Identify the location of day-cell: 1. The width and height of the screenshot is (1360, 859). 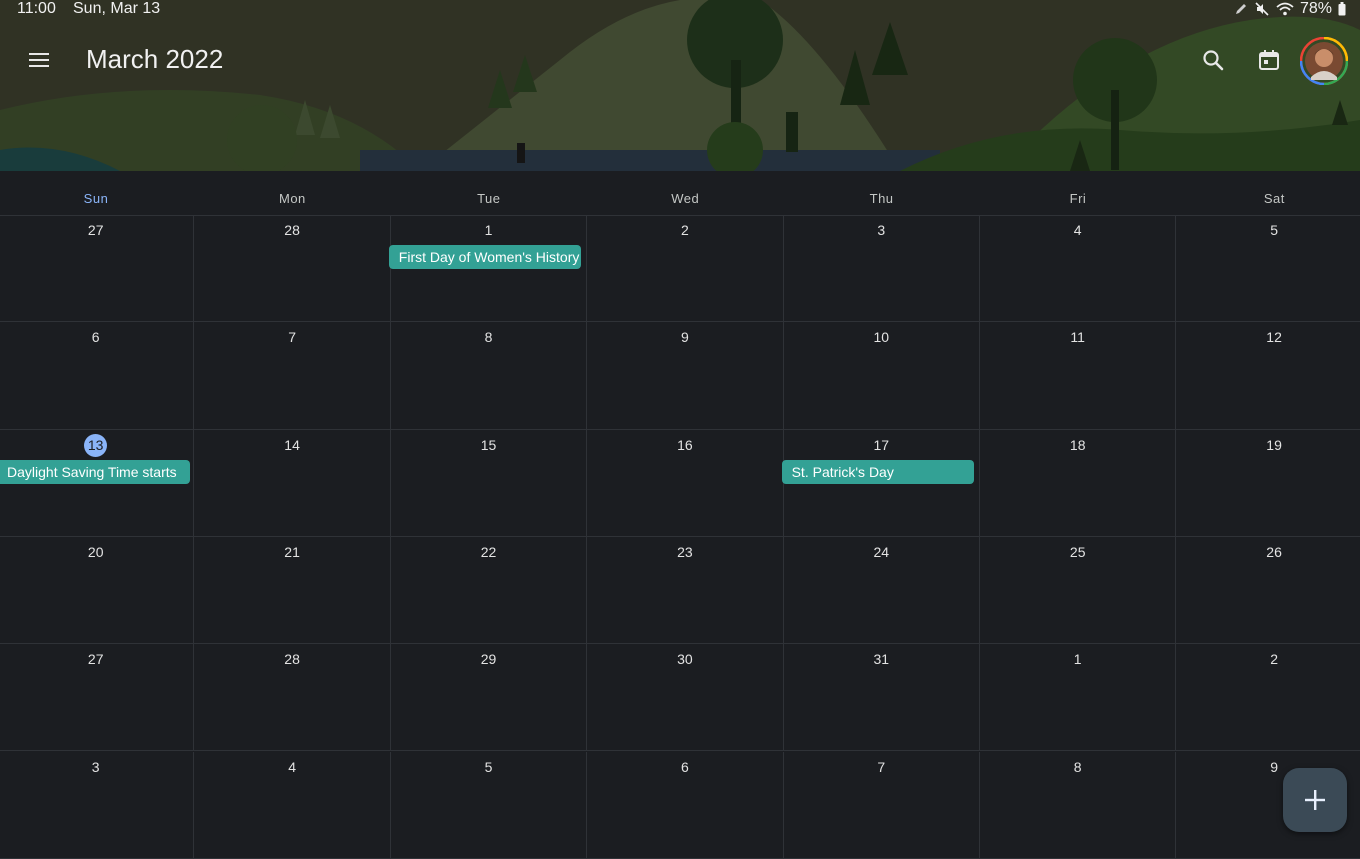
(1078, 698).